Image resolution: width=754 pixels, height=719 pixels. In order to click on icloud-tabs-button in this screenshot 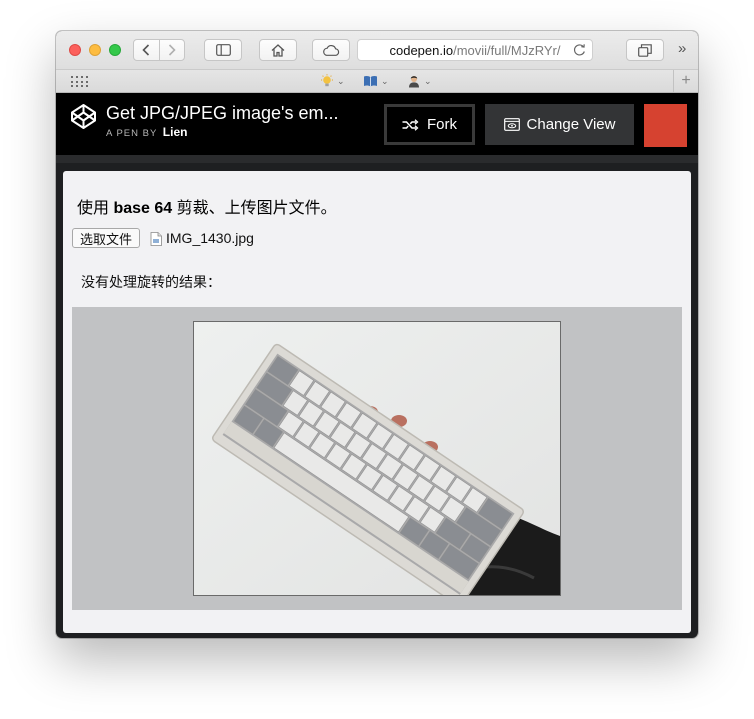, I will do `click(331, 50)`.